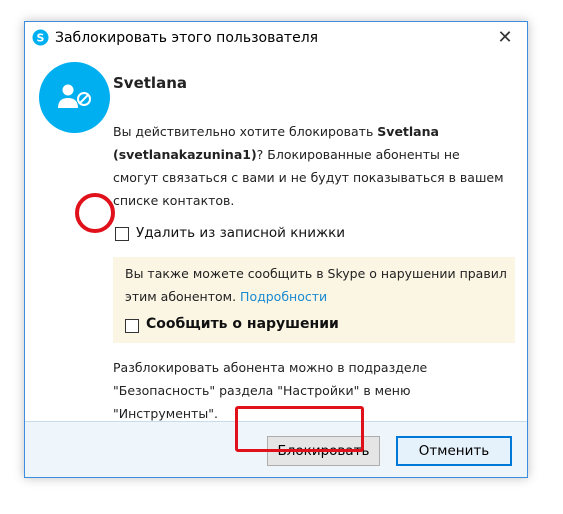  What do you see at coordinates (122, 234) in the screenshot?
I see `remove-contact-checkbox` at bounding box center [122, 234].